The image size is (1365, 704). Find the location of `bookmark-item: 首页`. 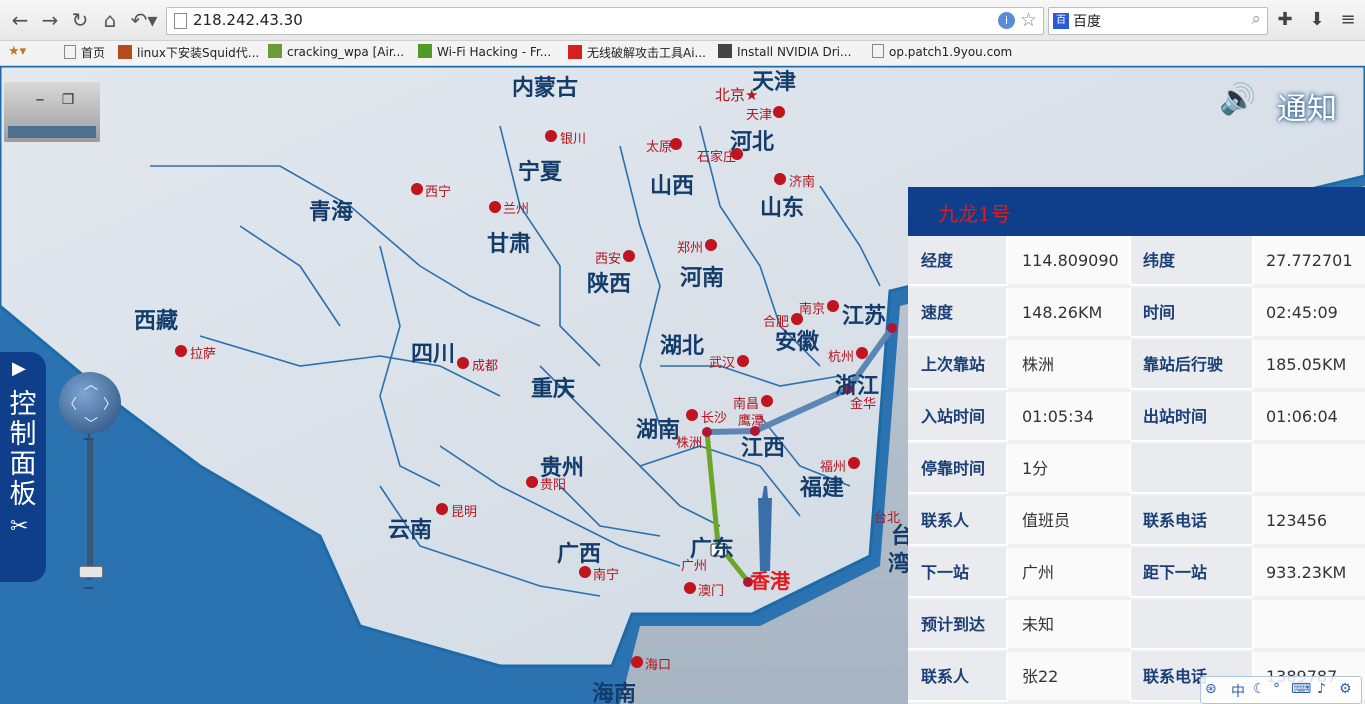

bookmark-item: 首页 is located at coordinates (84, 52).